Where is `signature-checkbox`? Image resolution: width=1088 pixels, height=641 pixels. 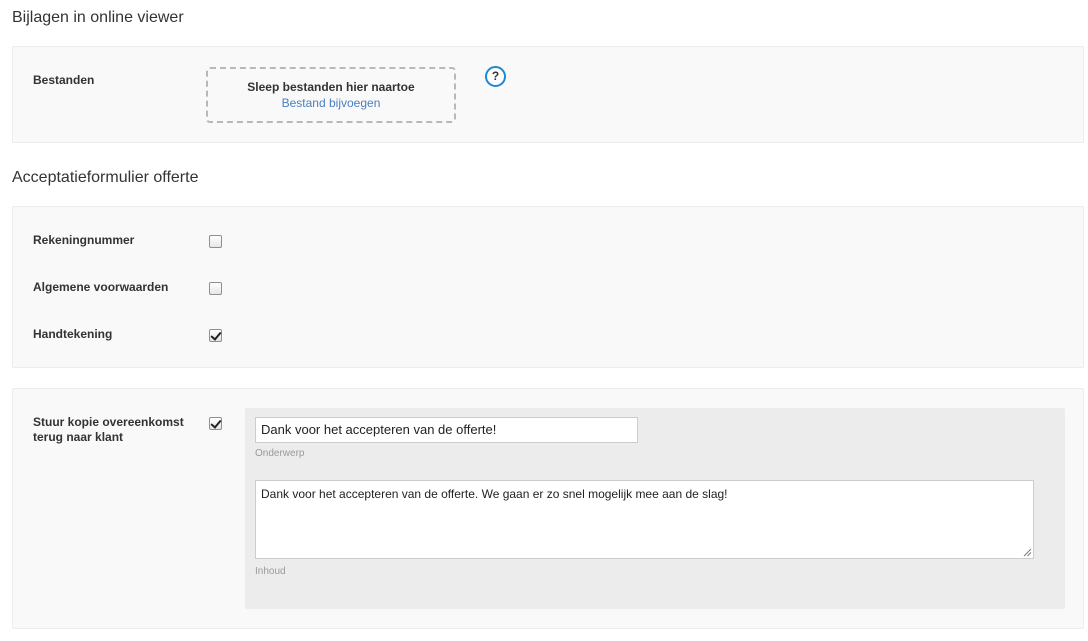
signature-checkbox is located at coordinates (215, 335).